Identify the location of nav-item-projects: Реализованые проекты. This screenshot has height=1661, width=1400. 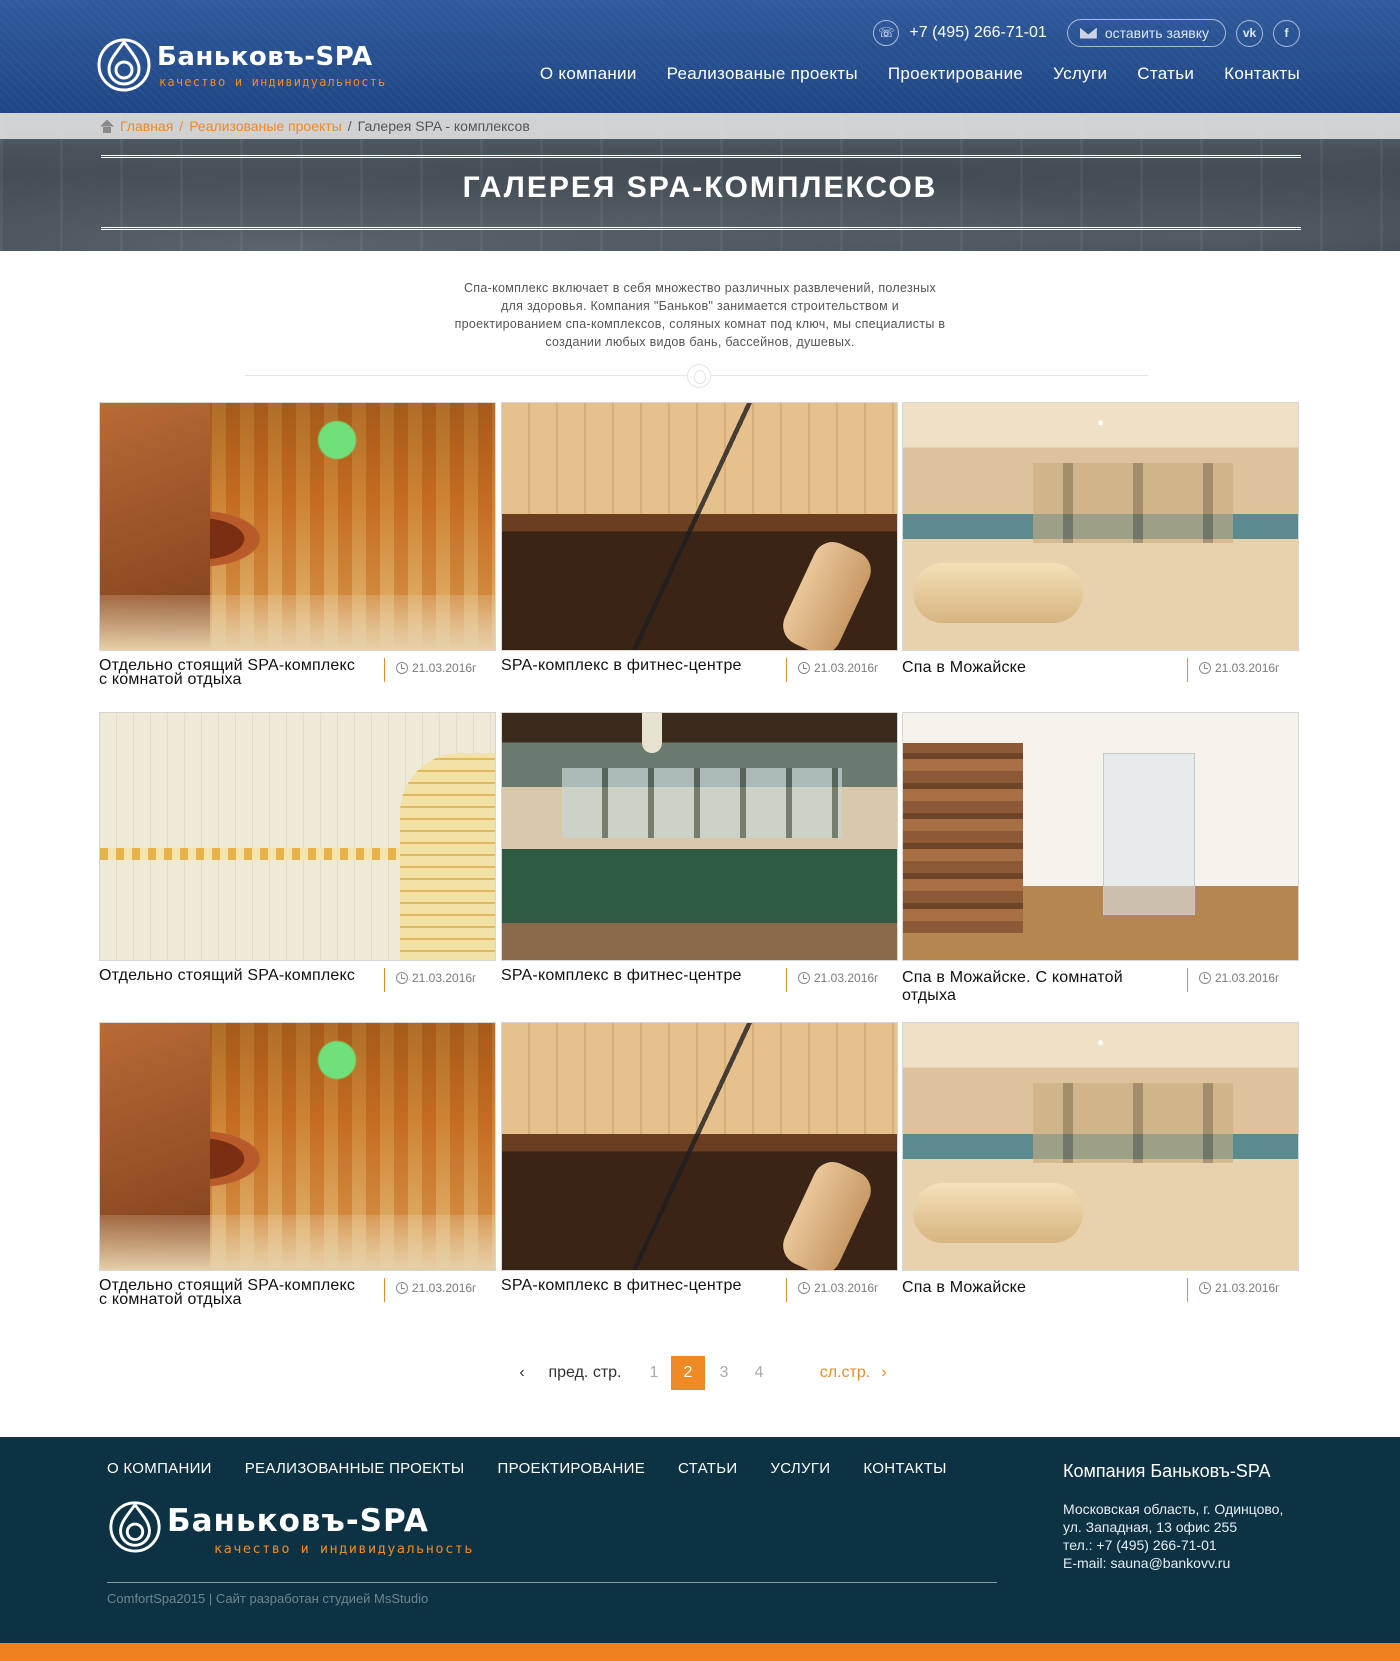
(762, 74).